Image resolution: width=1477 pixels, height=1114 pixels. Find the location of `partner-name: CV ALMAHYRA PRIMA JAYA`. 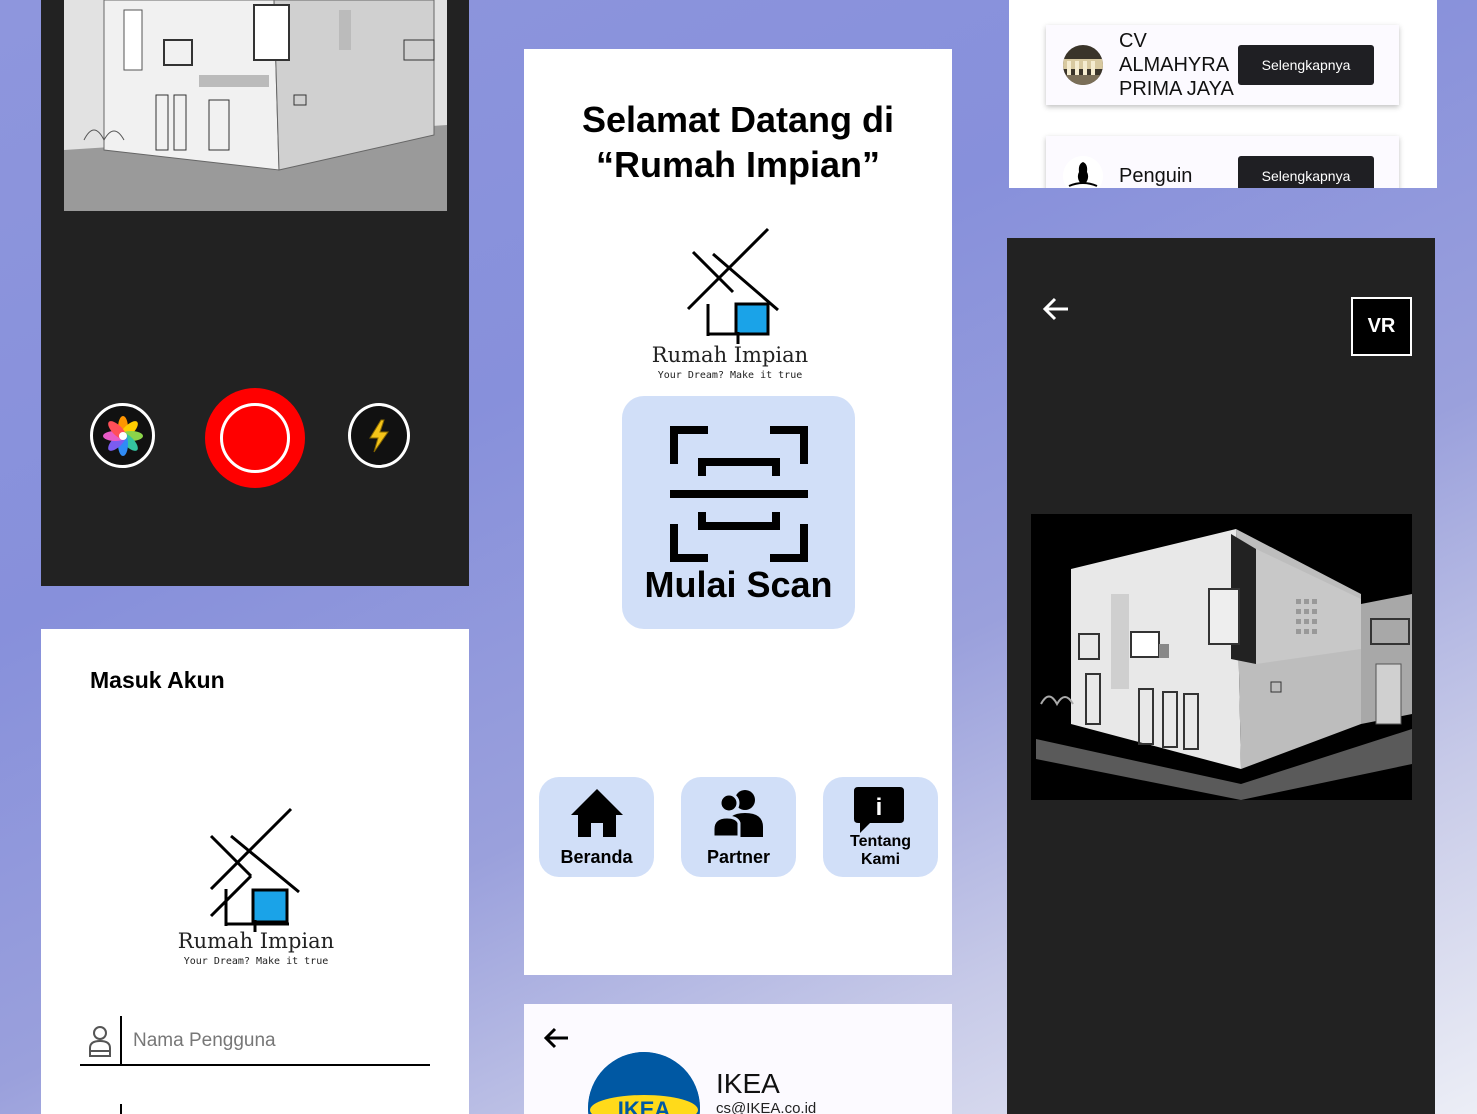

partner-name: CV ALMAHYRA PRIMA JAYA is located at coordinates (1176, 65).